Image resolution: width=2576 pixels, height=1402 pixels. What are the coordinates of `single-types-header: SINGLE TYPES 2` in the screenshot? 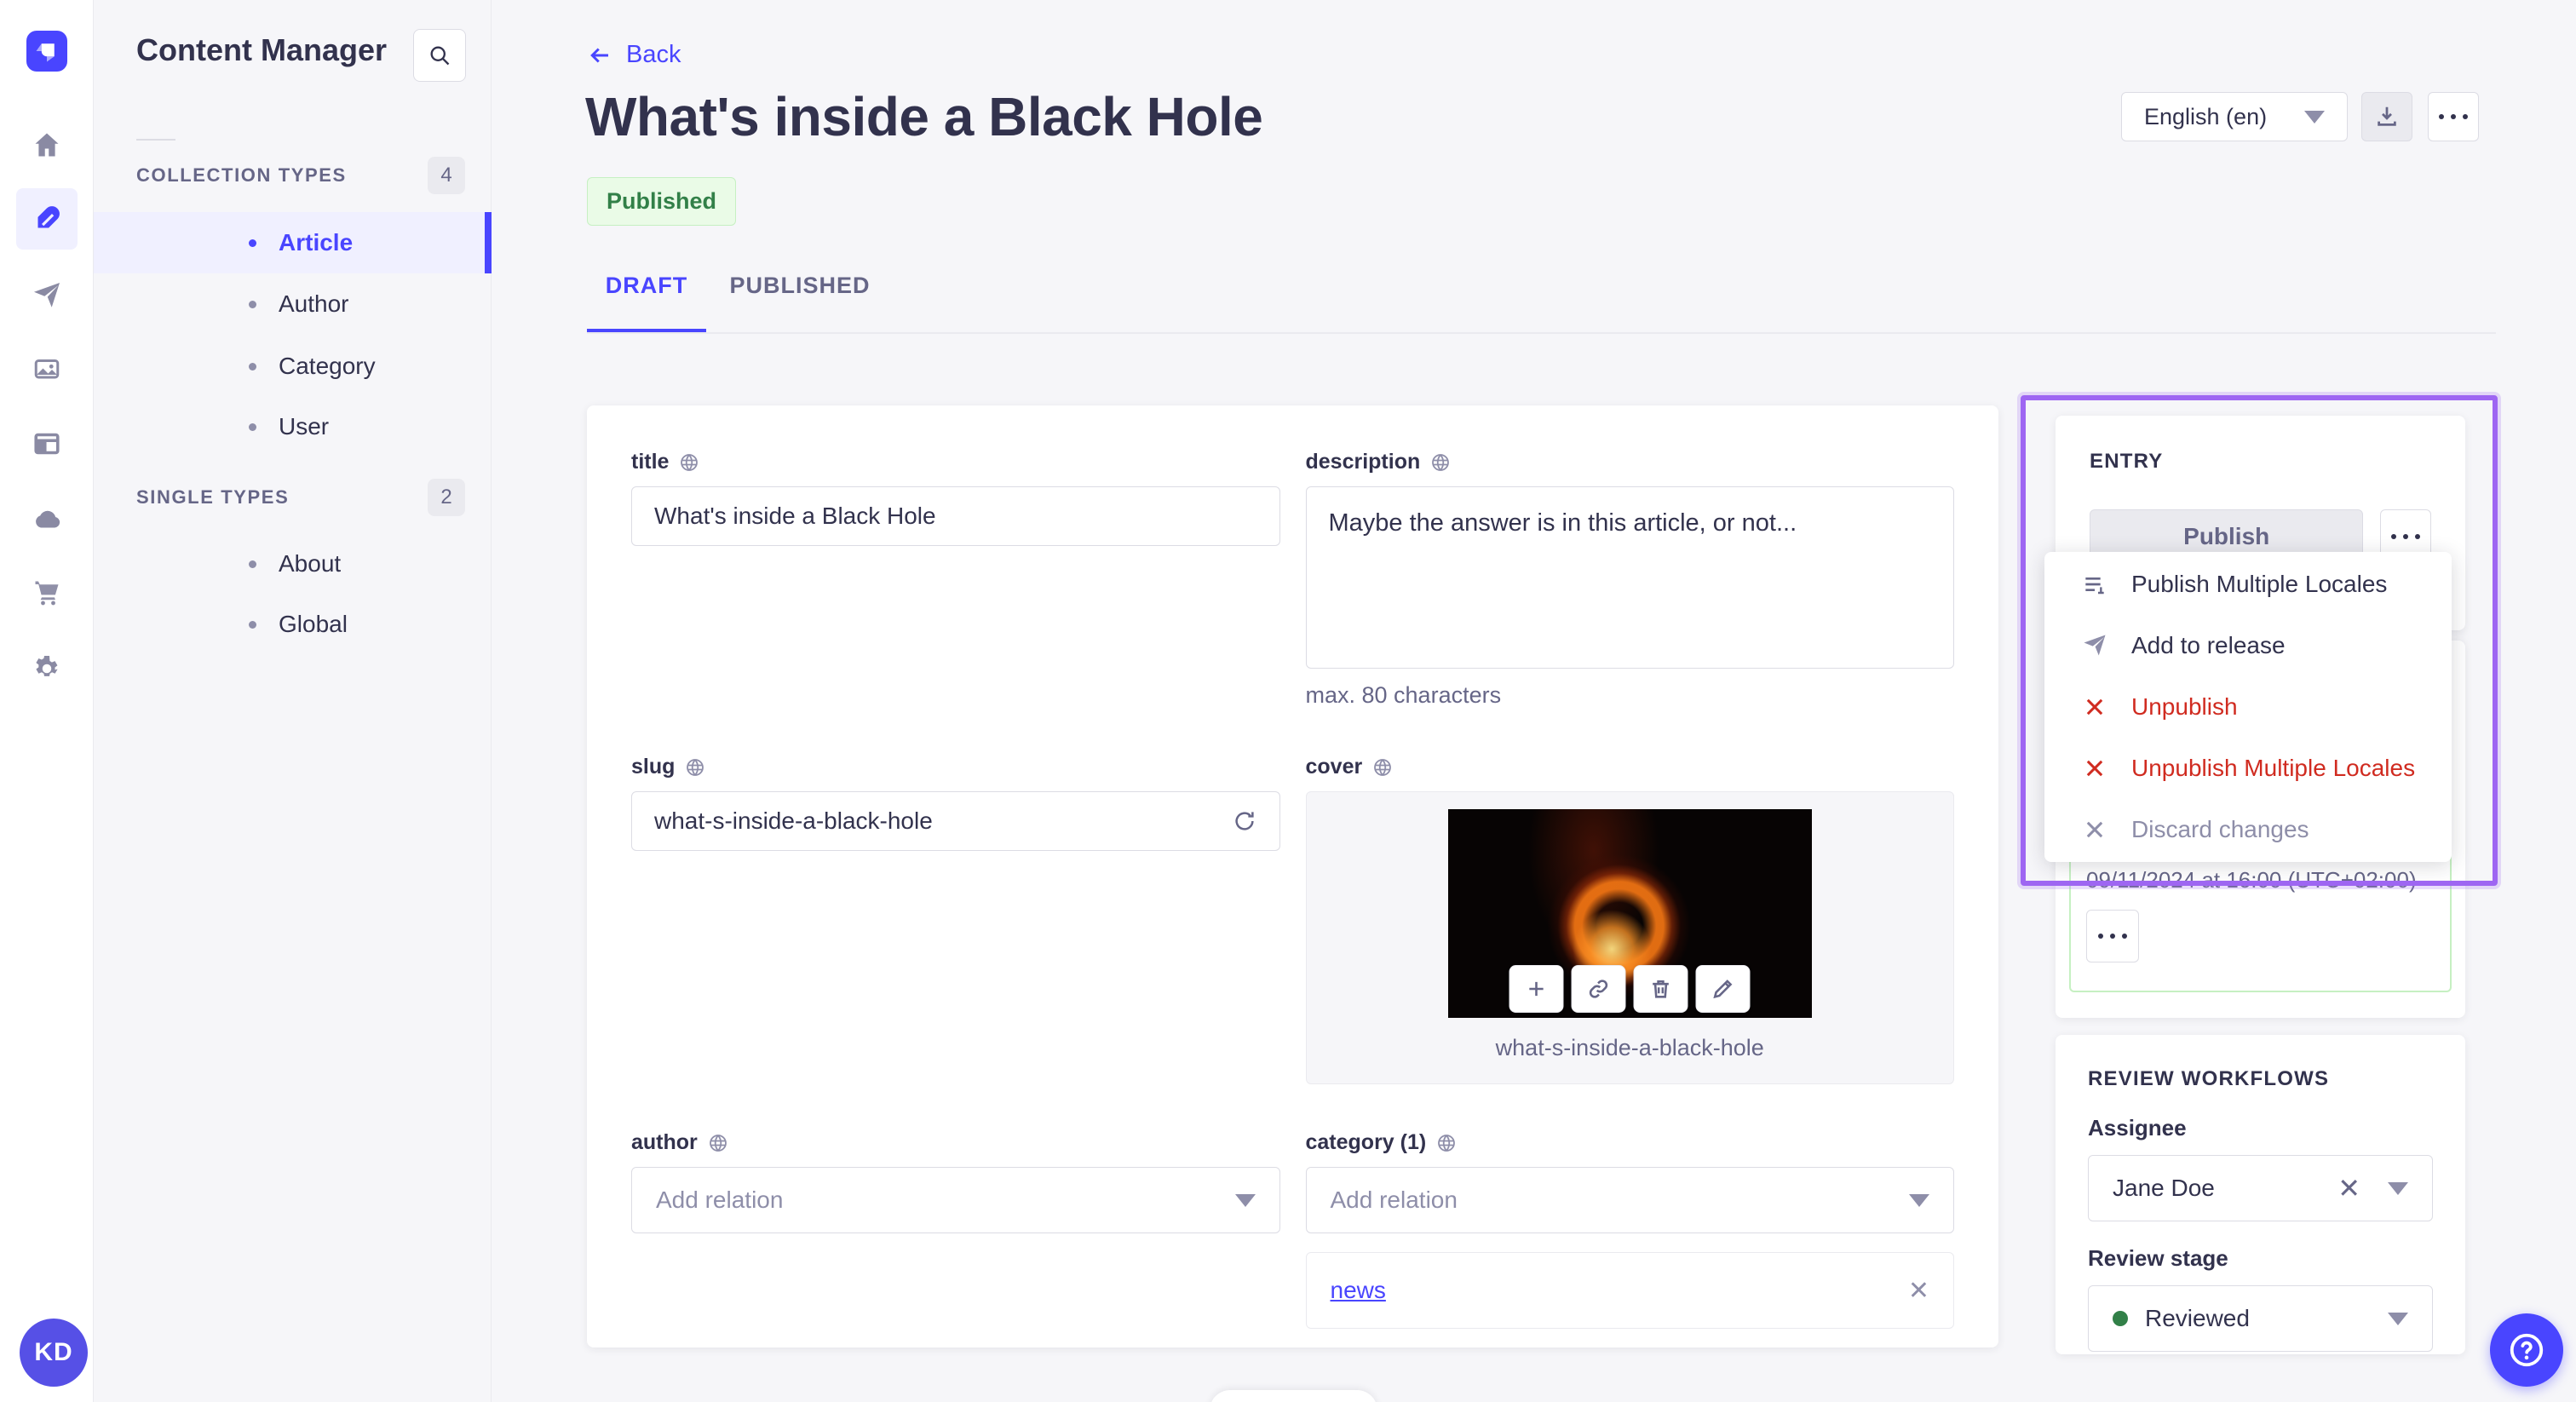 It's located at (301, 497).